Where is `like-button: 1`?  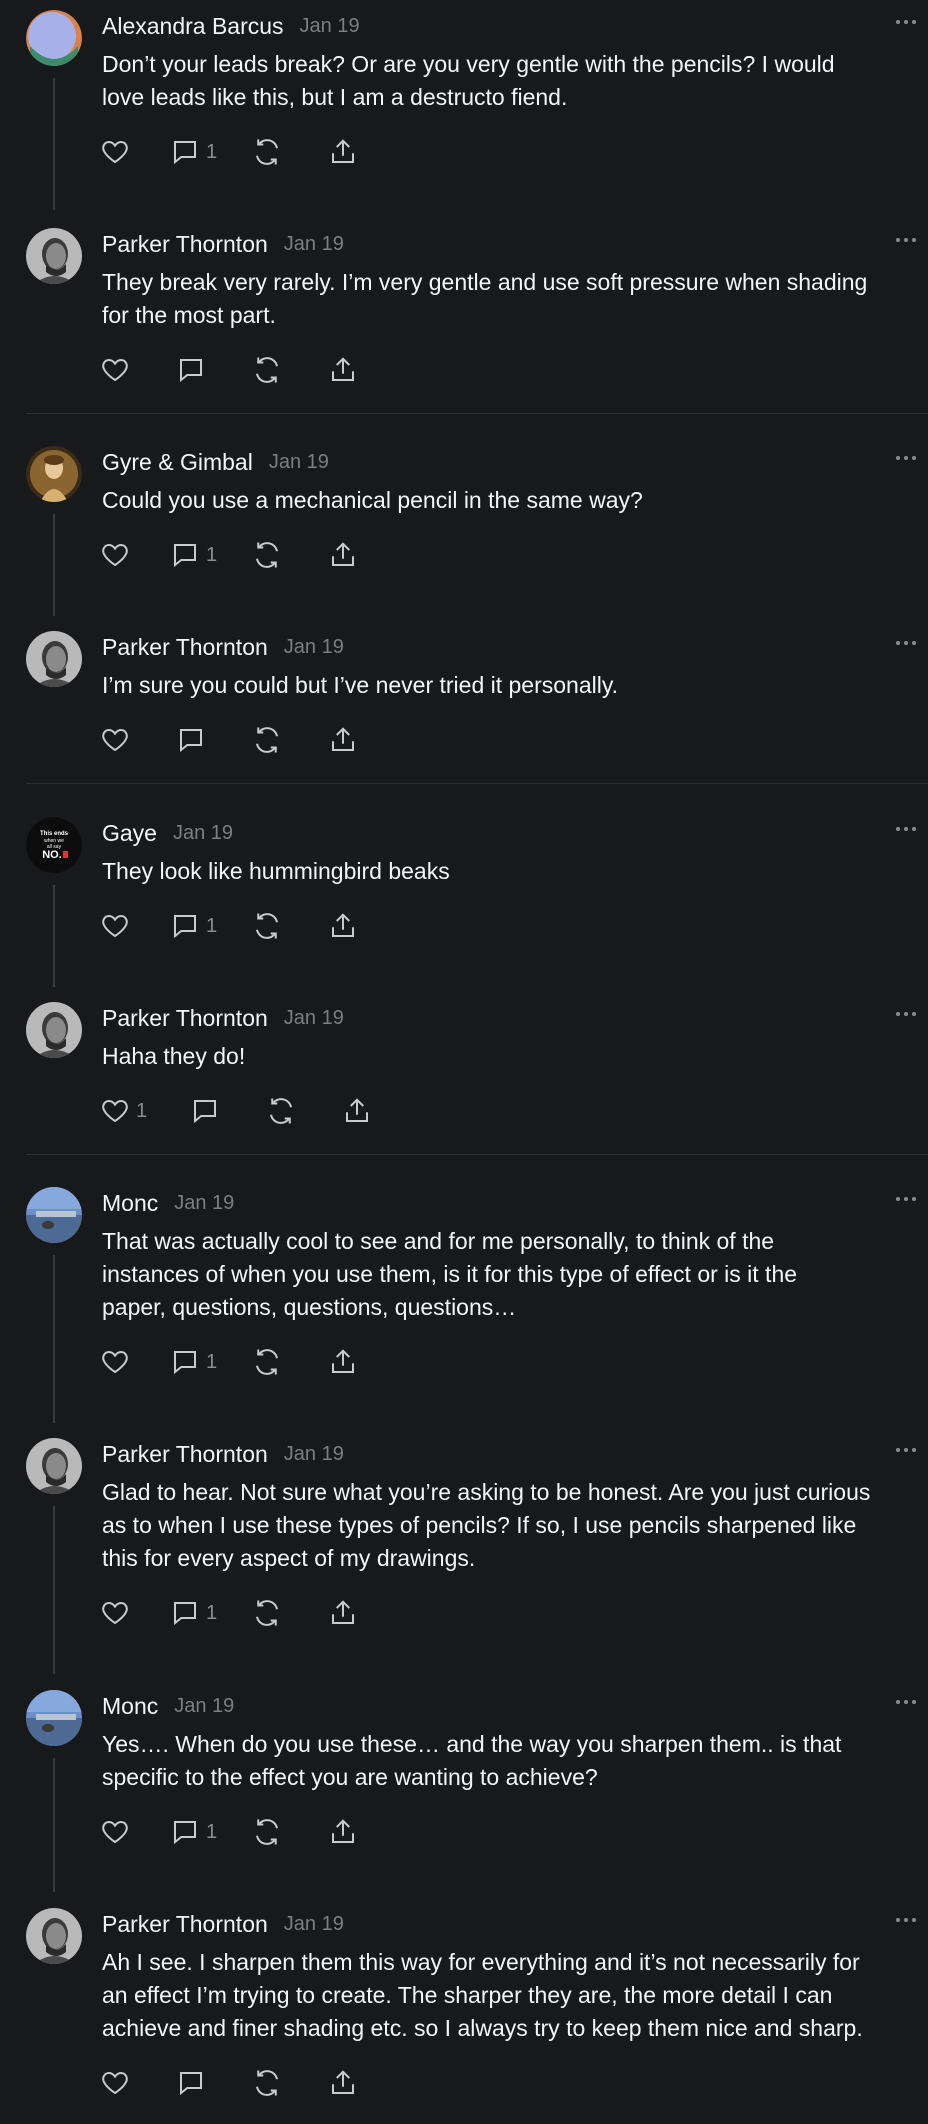
like-button: 1 is located at coordinates (145, 1111).